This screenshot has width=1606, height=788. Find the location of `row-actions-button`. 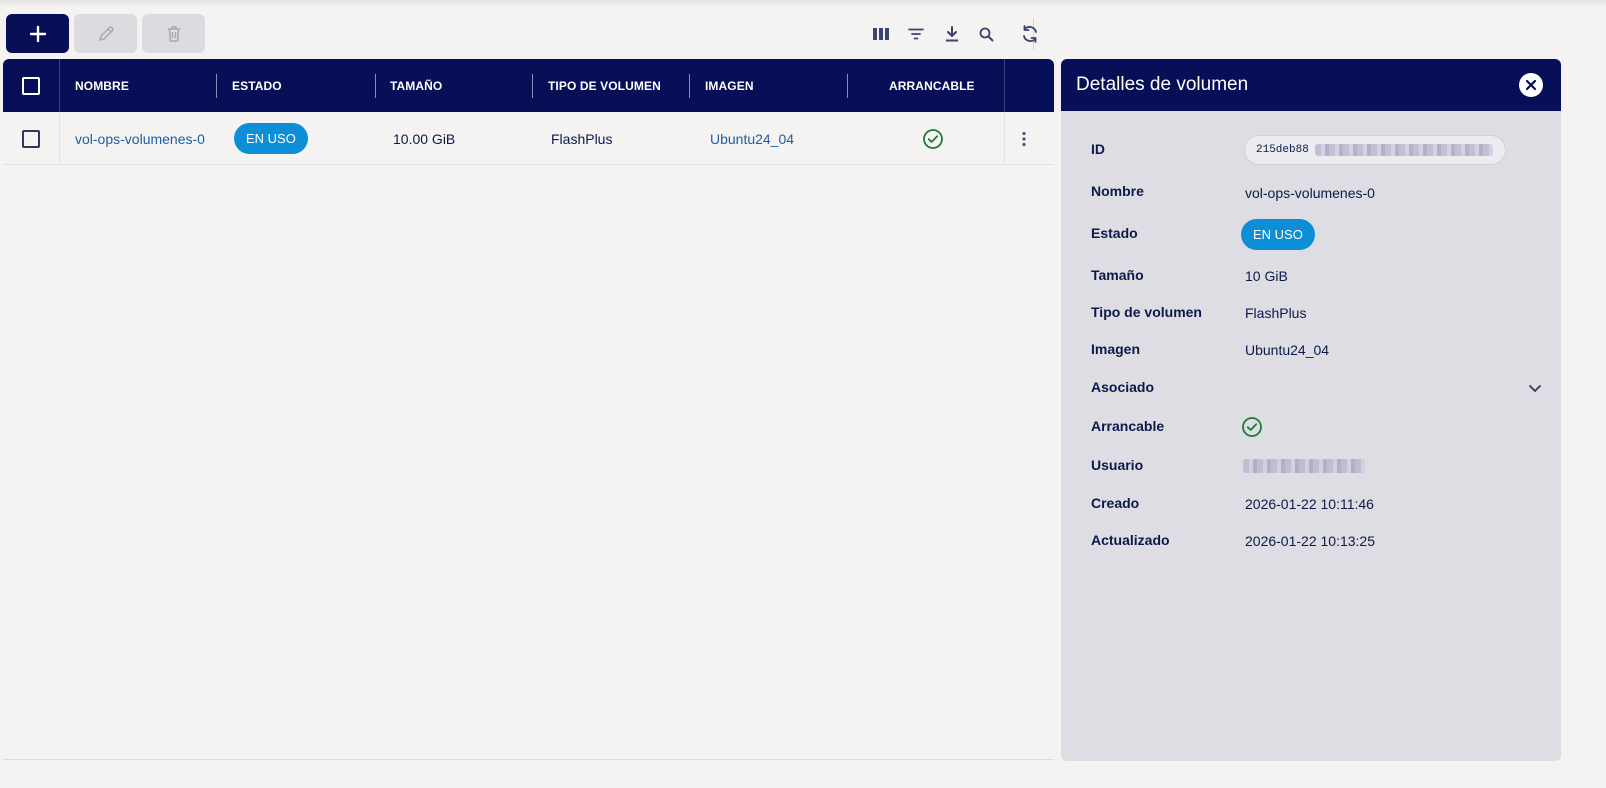

row-actions-button is located at coordinates (1024, 138).